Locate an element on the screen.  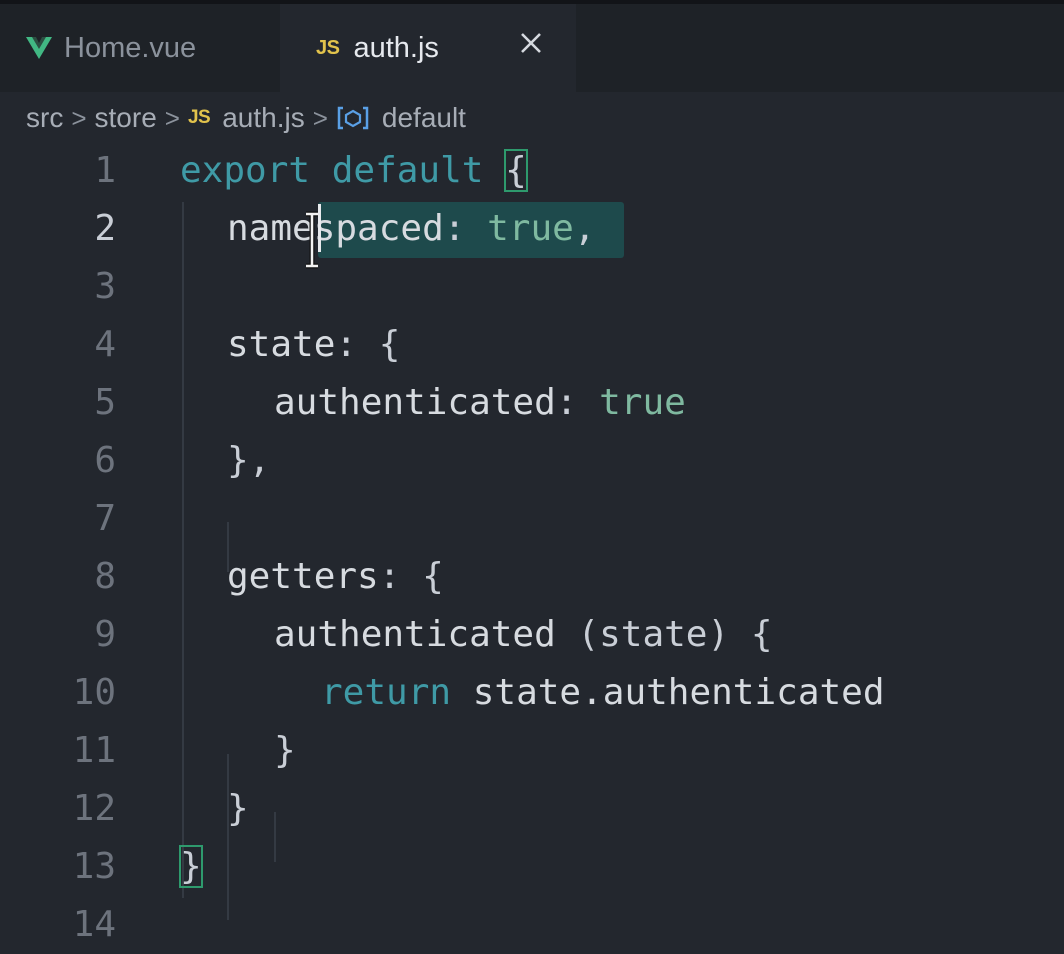
code-token: { is located at coordinates (516, 170).